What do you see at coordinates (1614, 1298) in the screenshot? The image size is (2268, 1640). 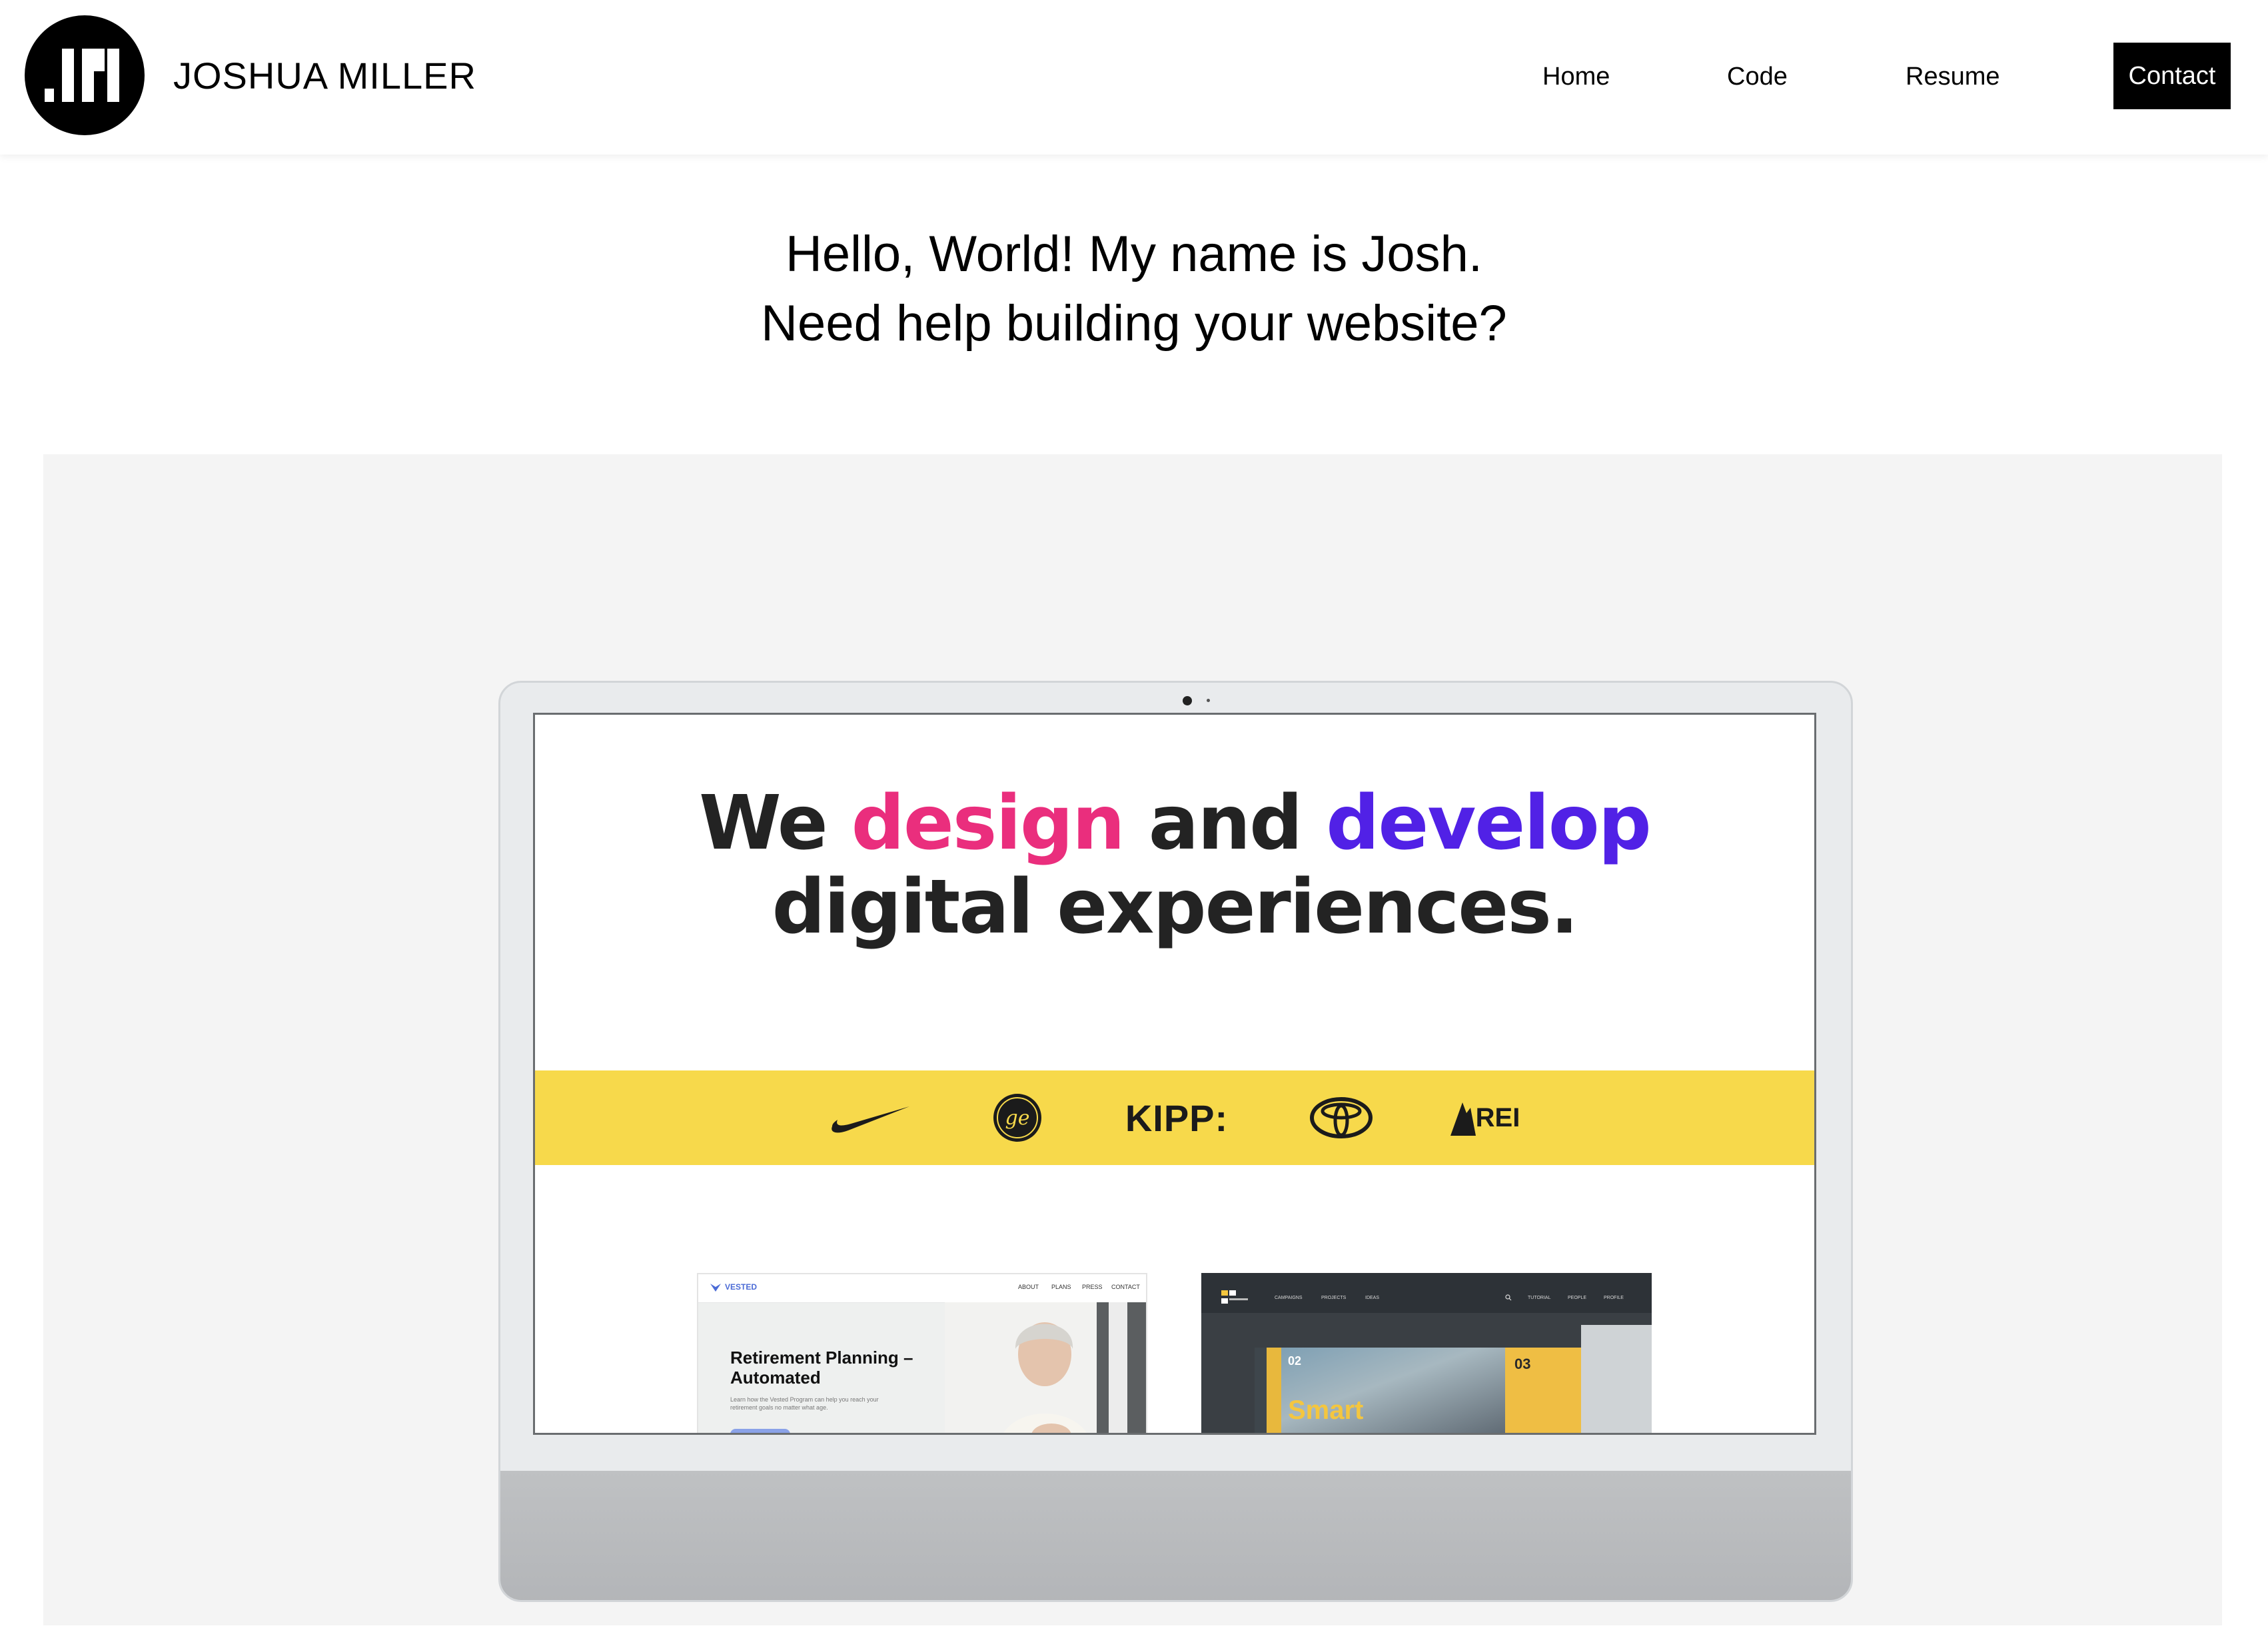 I see `smart-nav-profile: PROFILE` at bounding box center [1614, 1298].